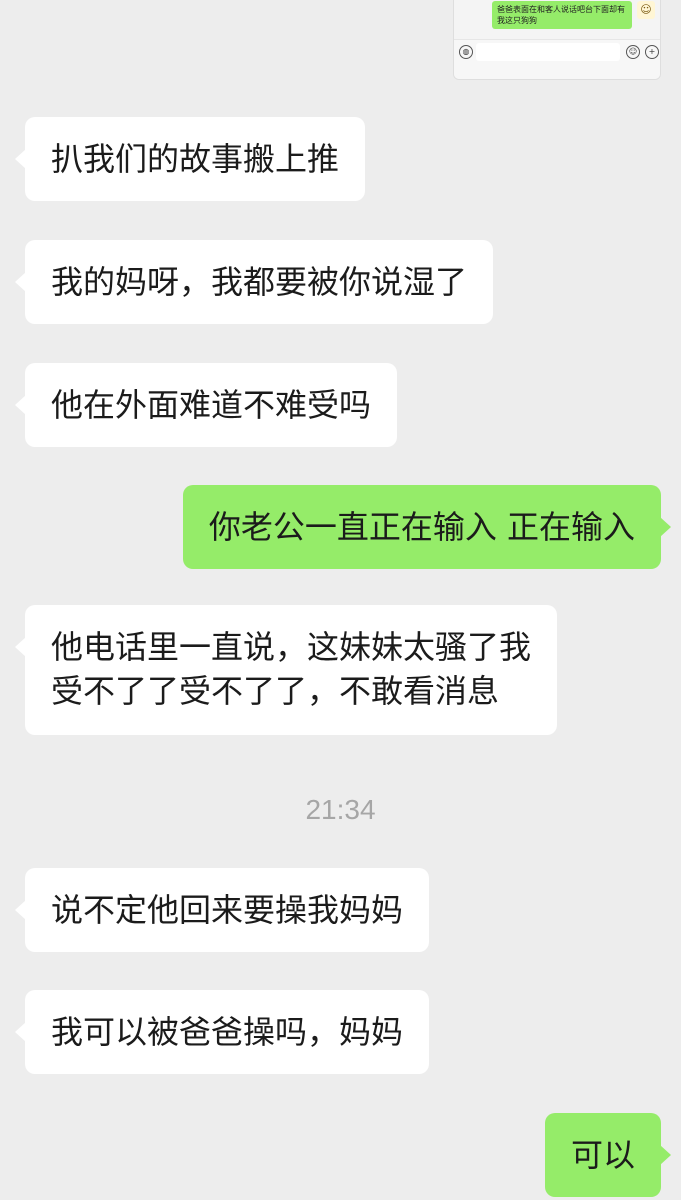 The width and height of the screenshot is (681, 1200). I want to click on voice-icon: ◍, so click(466, 52).